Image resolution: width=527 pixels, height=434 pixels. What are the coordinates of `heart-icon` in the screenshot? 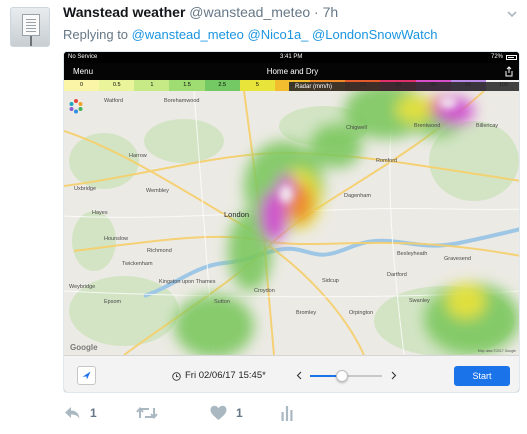 It's located at (218, 412).